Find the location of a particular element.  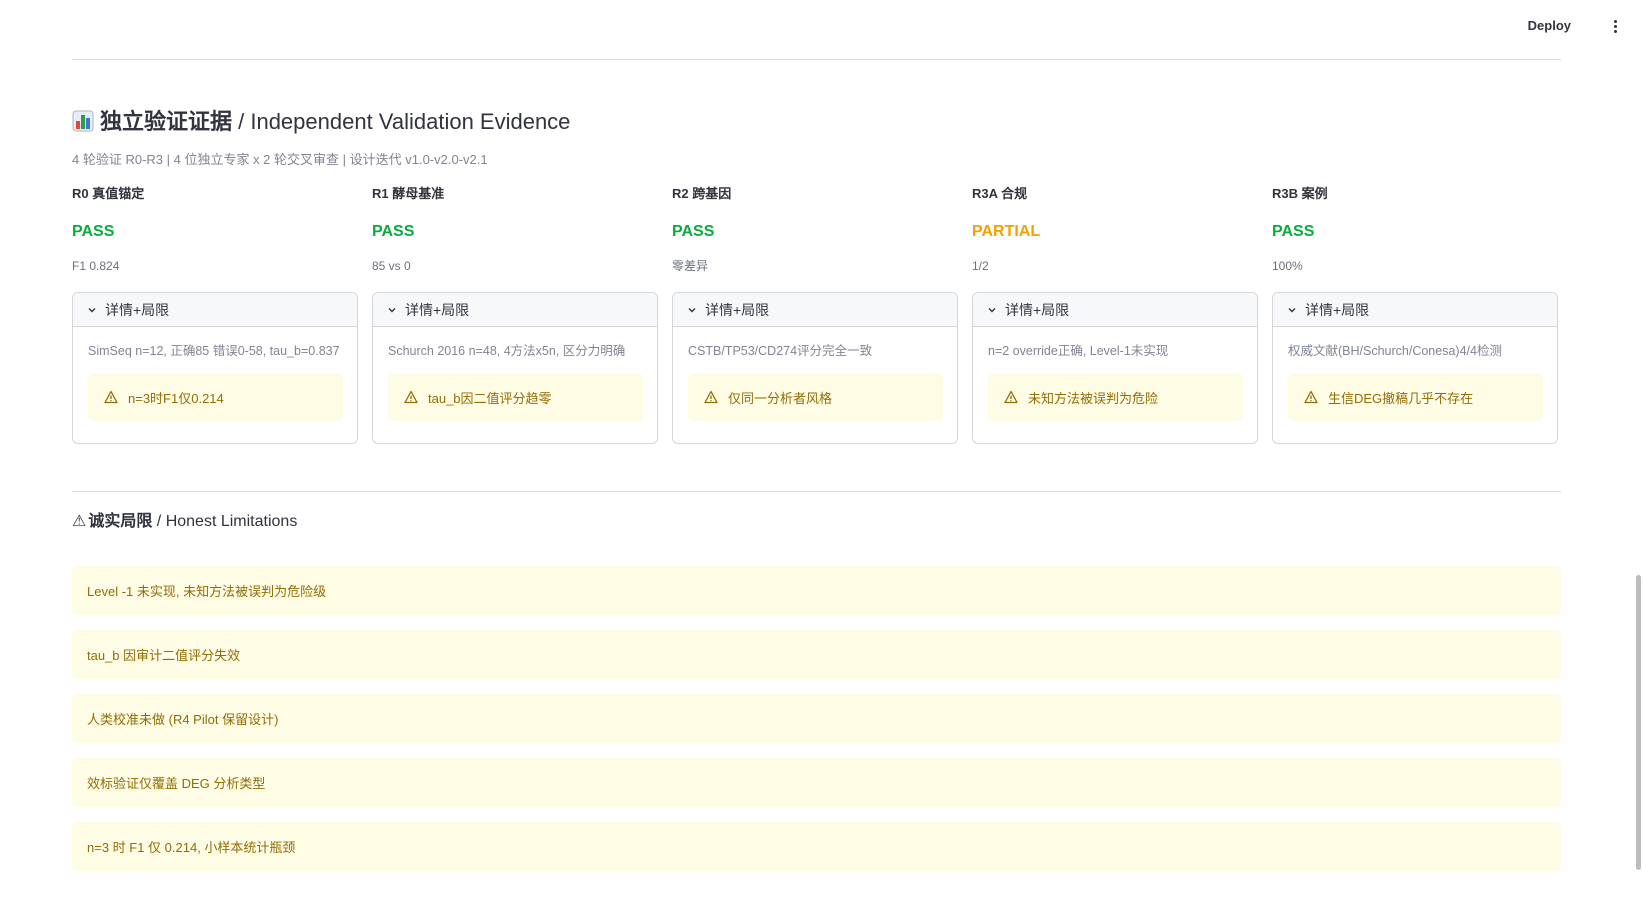

limitation-item: 人类校准未做 (R4 Pilot 保留设计) is located at coordinates (816, 718).